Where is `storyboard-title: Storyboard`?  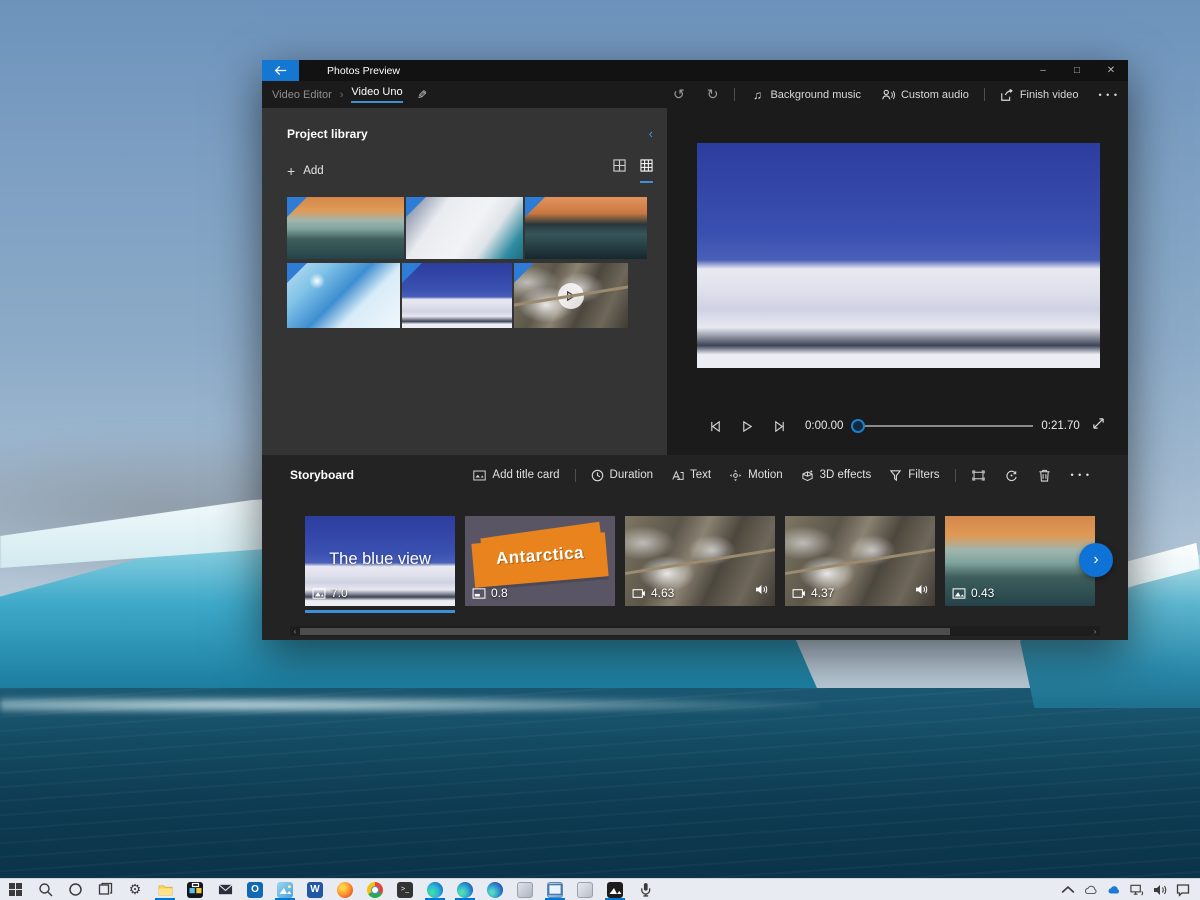
storyboard-title: Storyboard is located at coordinates (322, 475).